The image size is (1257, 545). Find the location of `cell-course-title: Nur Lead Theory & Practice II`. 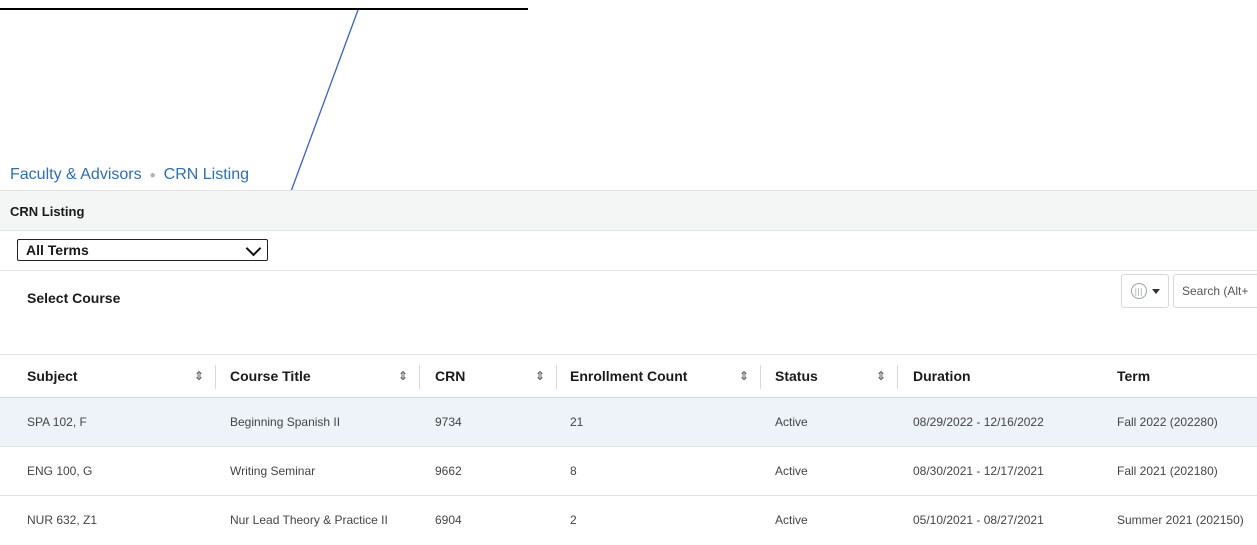

cell-course-title: Nur Lead Theory & Practice II is located at coordinates (309, 520).